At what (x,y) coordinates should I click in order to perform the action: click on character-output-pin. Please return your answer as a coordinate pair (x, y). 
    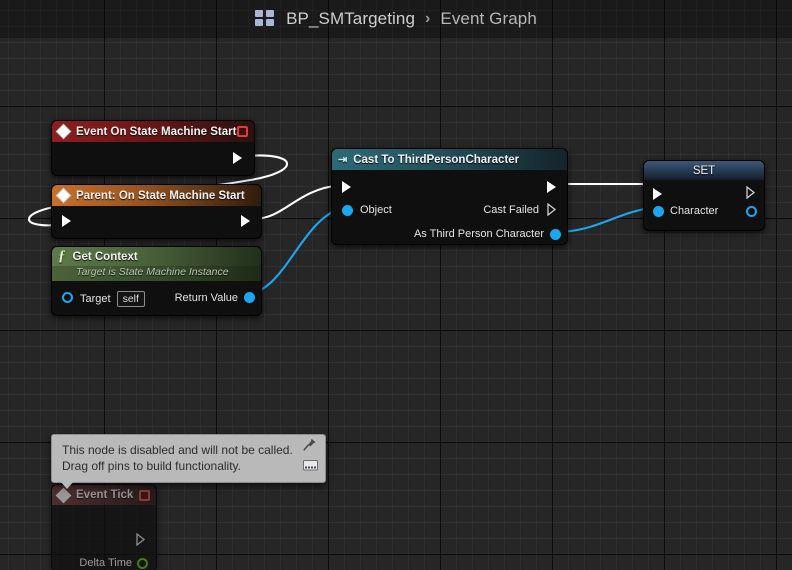
    Looking at the image, I should click on (751, 211).